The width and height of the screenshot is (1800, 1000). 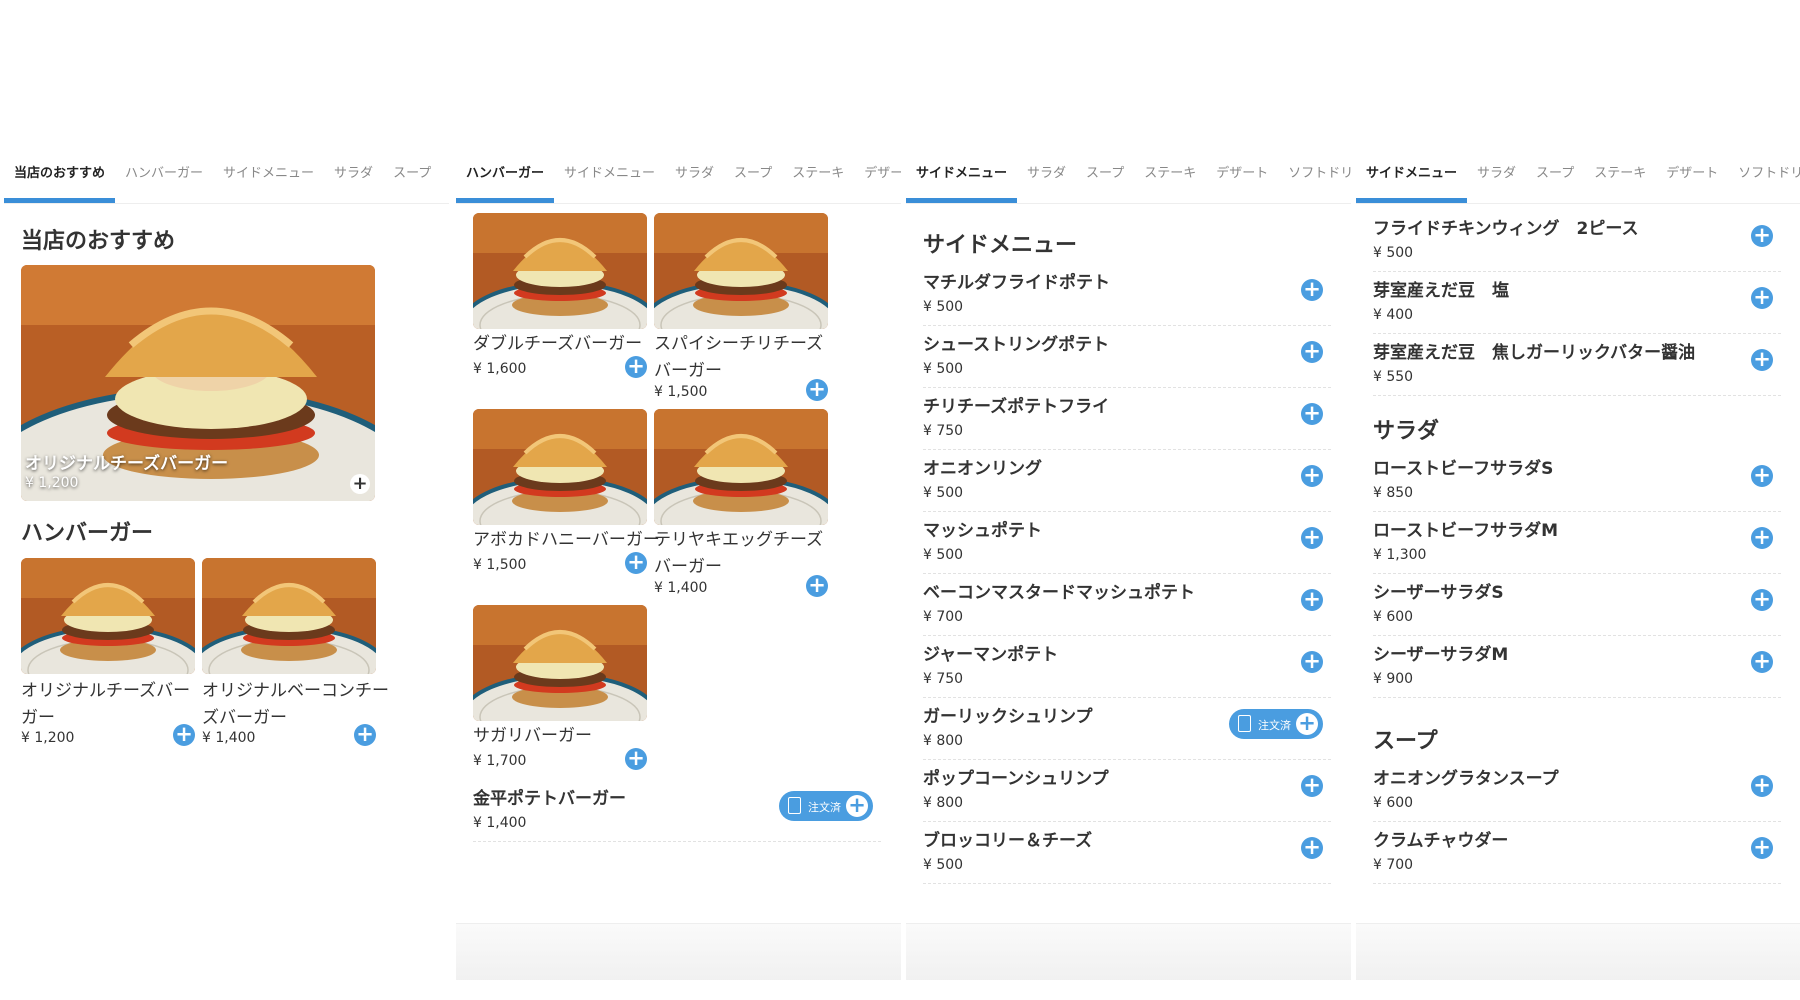 I want to click on menu-row: シューストリングポテト ¥ 500 +, so click(x=1127, y=356).